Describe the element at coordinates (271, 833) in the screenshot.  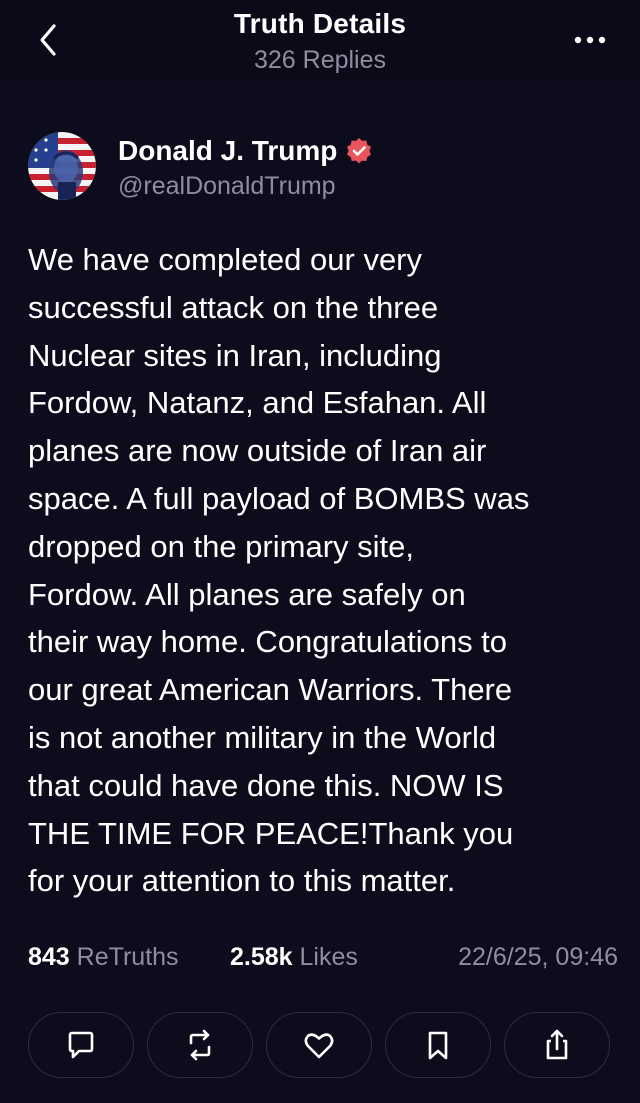
I see `post-body-line: THE TIME FOR PEACE!Thank you` at that location.